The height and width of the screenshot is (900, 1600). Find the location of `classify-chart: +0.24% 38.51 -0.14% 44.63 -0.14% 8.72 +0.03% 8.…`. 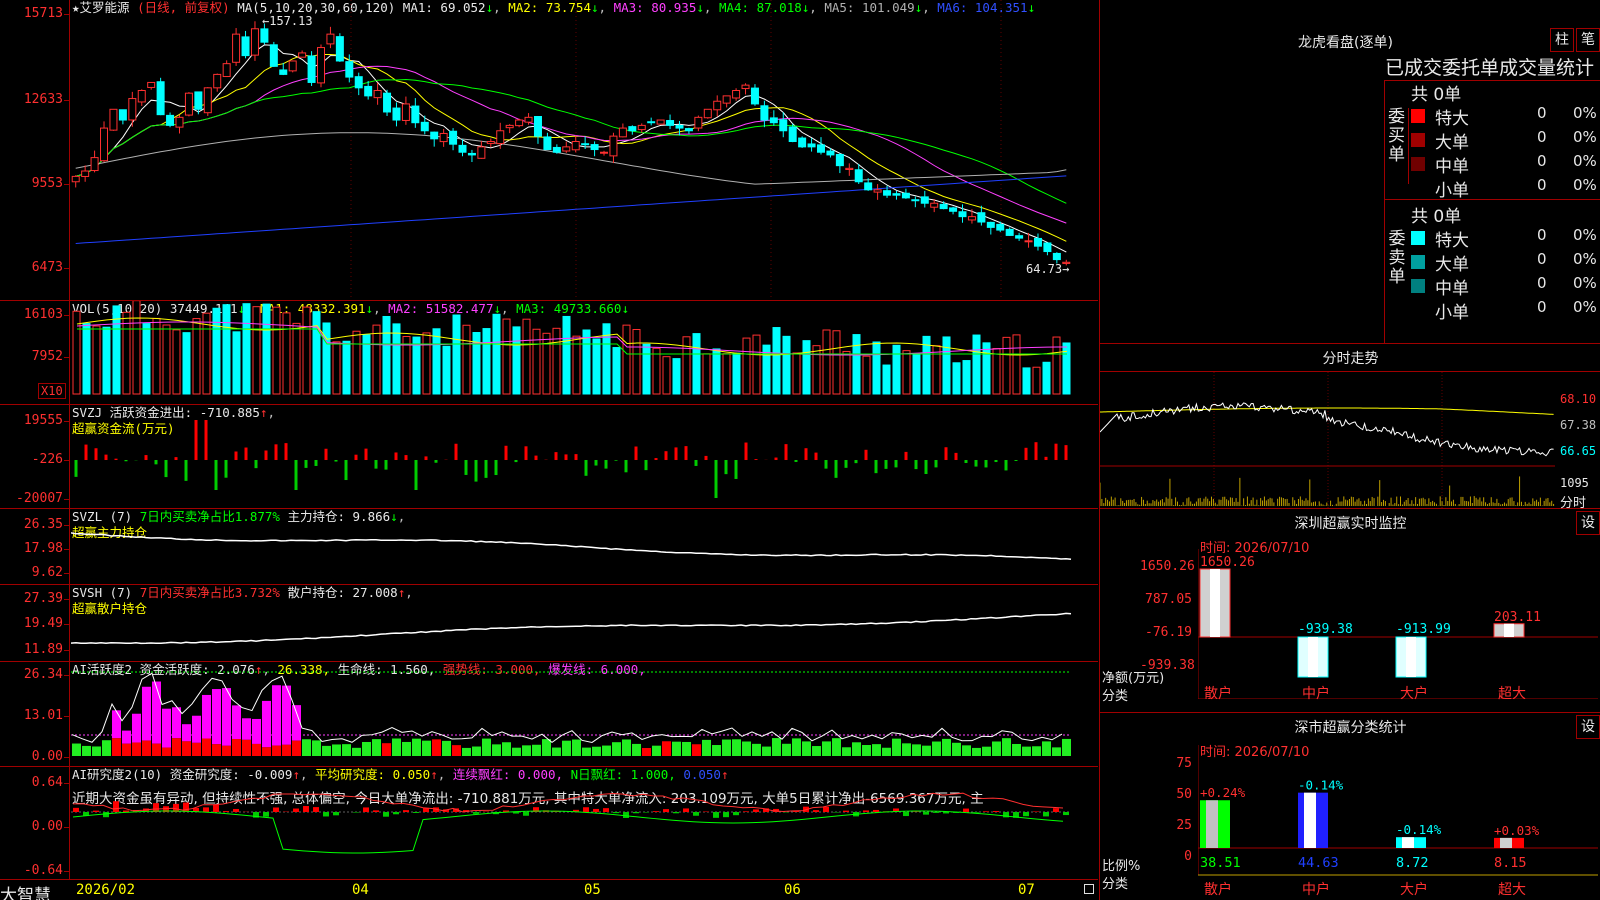

classify-chart: +0.24% 38.51 -0.14% 44.63 -0.14% 8.72 +0.03% 8.… is located at coordinates (1398, 820).